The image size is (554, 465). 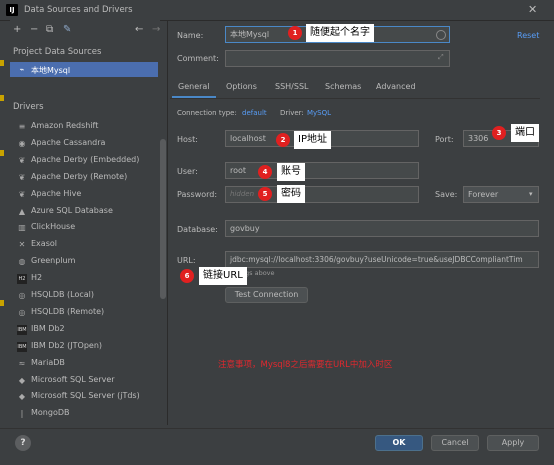 I want to click on forward-icon: →, so click(x=156, y=29).